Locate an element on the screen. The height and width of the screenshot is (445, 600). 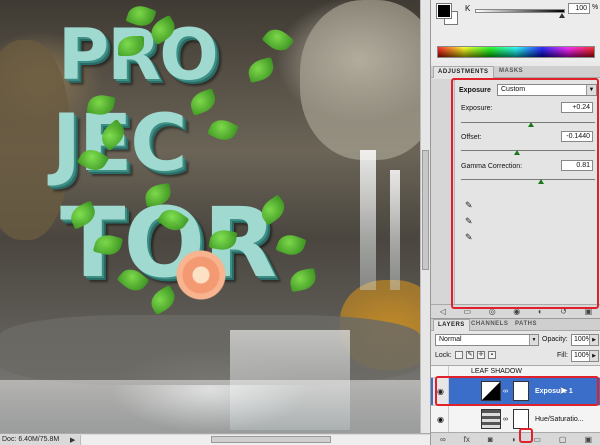
channel-unit: % is located at coordinates (595, 7).